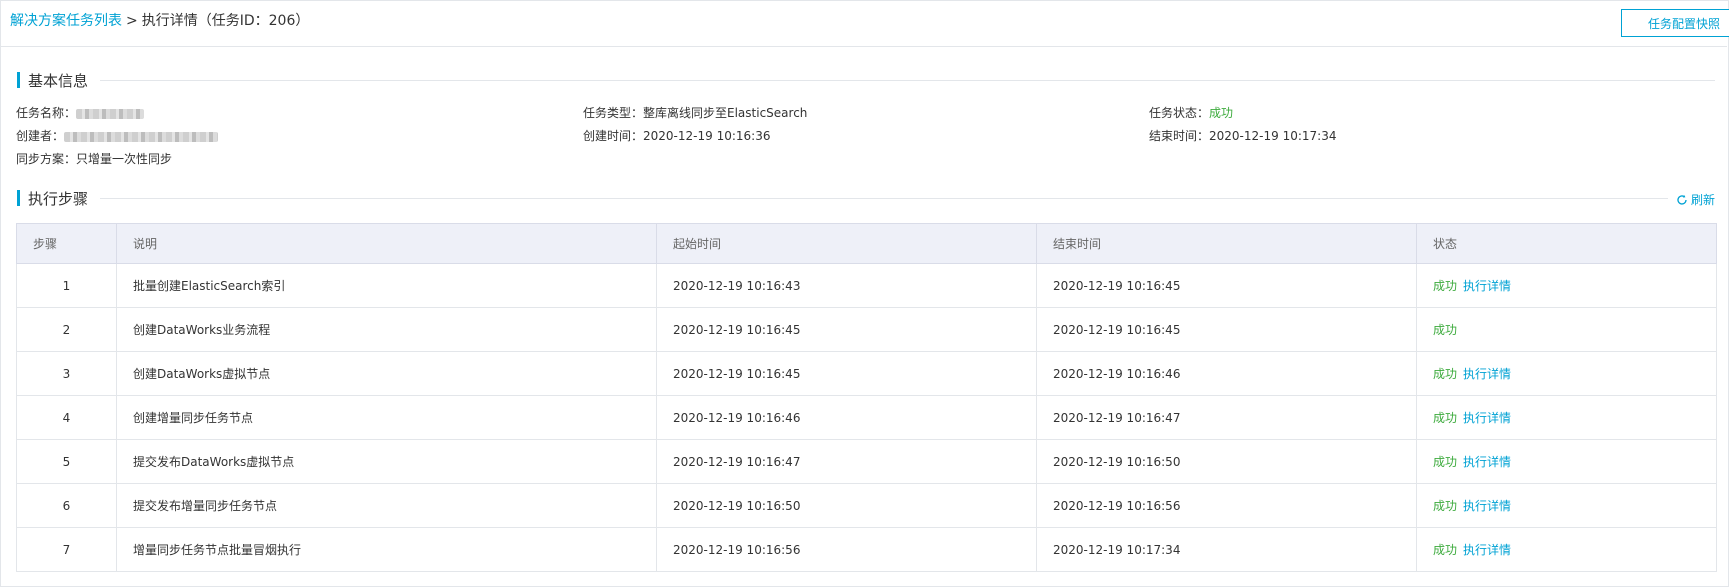  Describe the element at coordinates (110, 113) in the screenshot. I see `task-name-redacted` at that location.